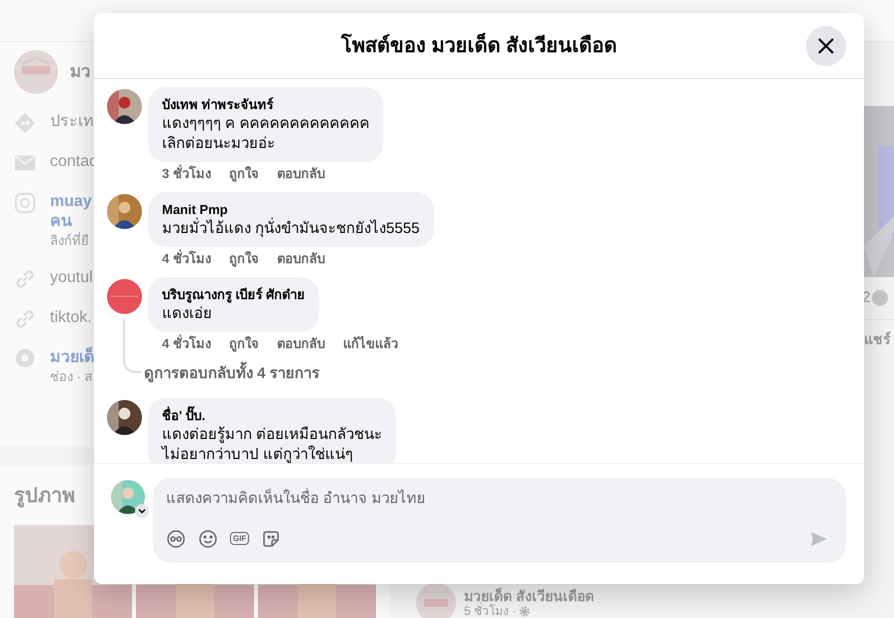 This screenshot has height=618, width=894. I want to click on about-text: contac, so click(74, 162).